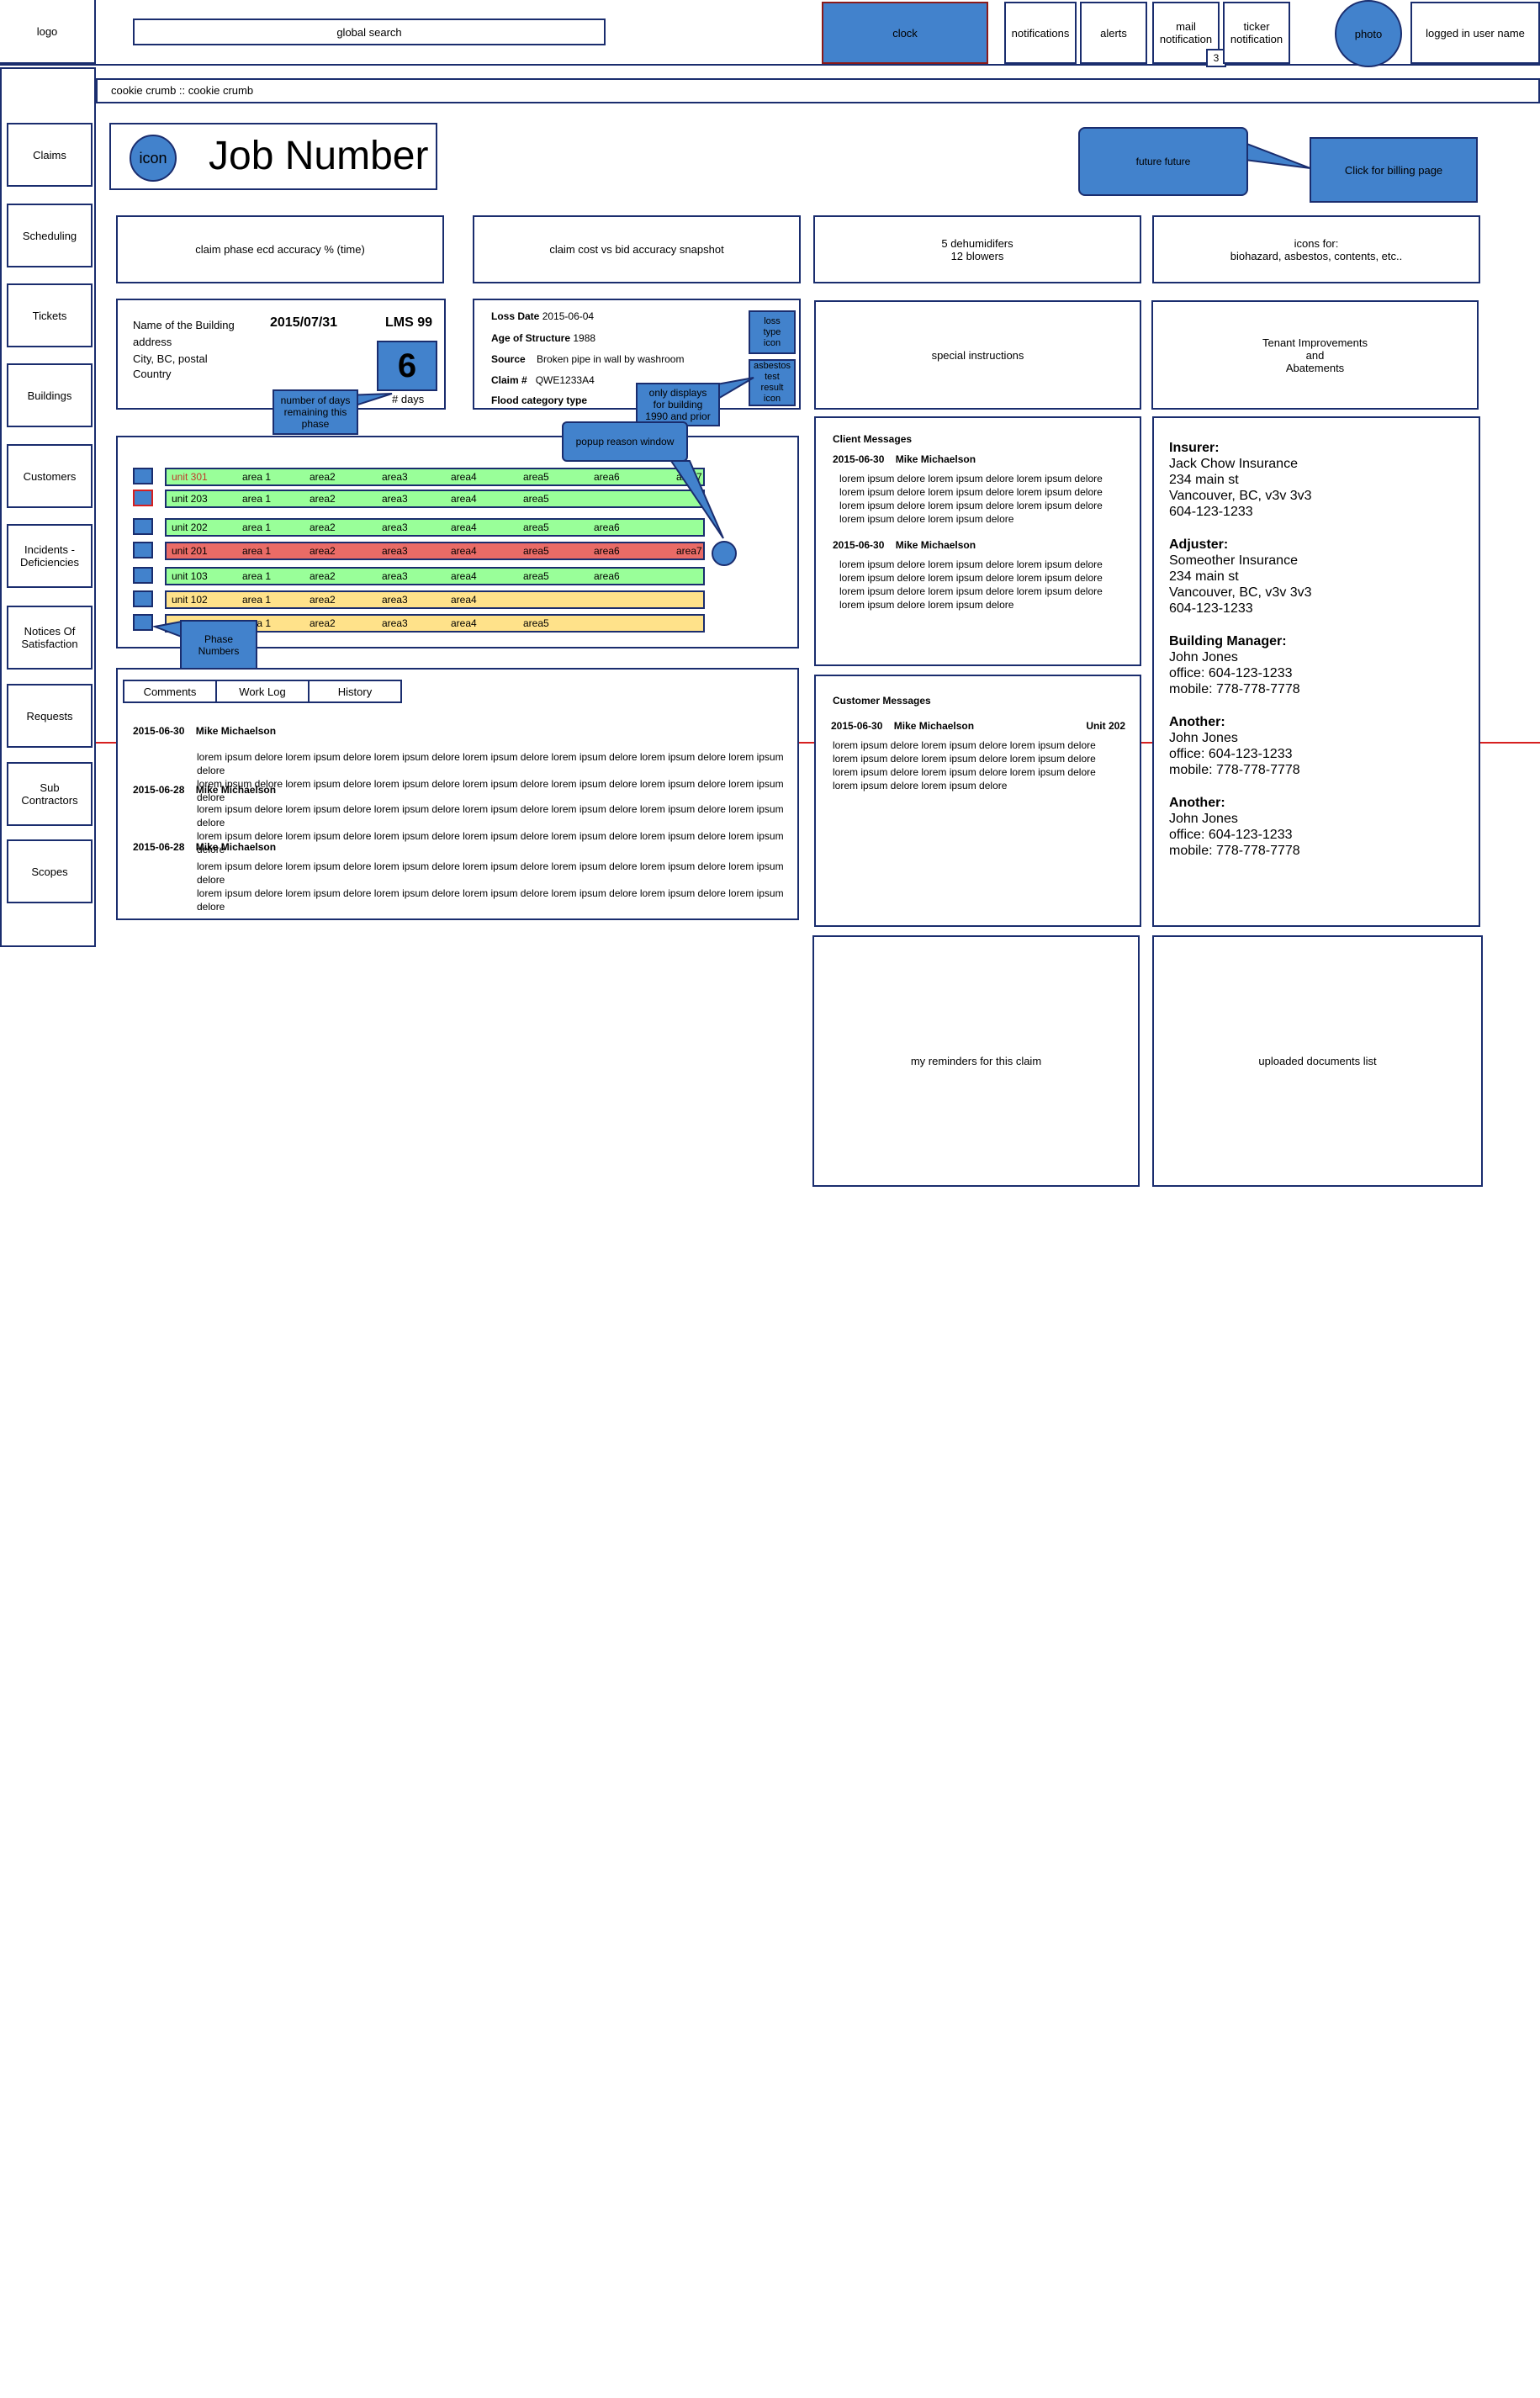 Image resolution: width=1540 pixels, height=2398 pixels. What do you see at coordinates (435, 499) in the screenshot?
I see `unit-row: unit 203 area 1 area2 area3 area4 area5` at bounding box center [435, 499].